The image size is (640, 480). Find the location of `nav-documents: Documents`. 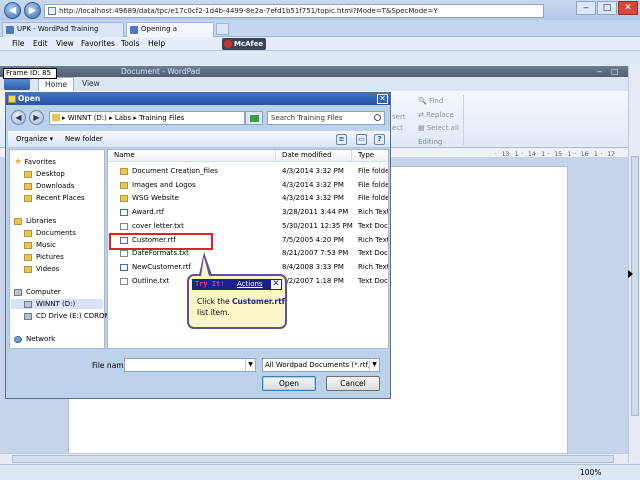

nav-documents: Documents is located at coordinates (50, 233).